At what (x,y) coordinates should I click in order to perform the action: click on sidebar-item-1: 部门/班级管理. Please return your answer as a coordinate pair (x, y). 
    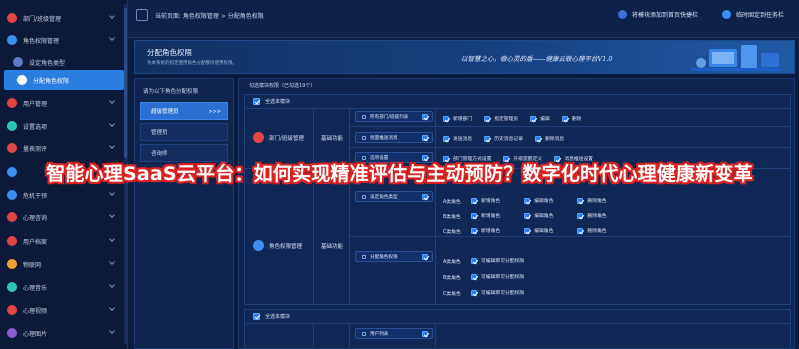
    Looking at the image, I should click on (61, 18).